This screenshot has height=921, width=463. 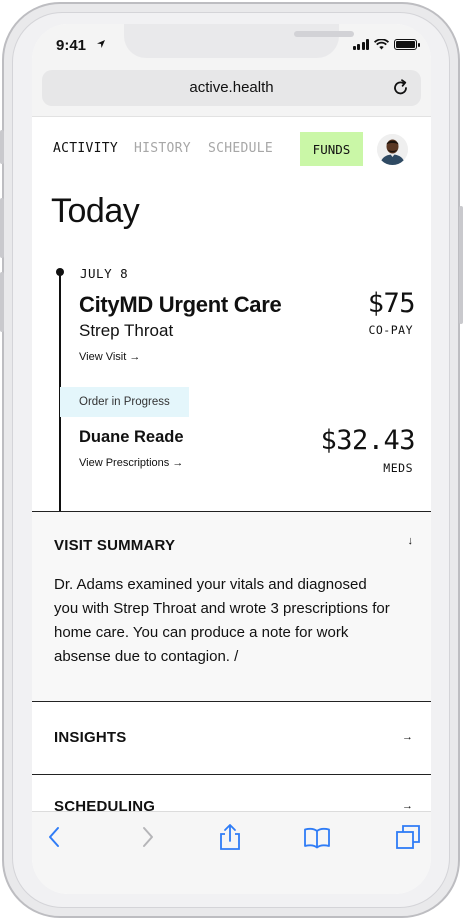 What do you see at coordinates (367, 440) in the screenshot?
I see `meds-amount: $32.43` at bounding box center [367, 440].